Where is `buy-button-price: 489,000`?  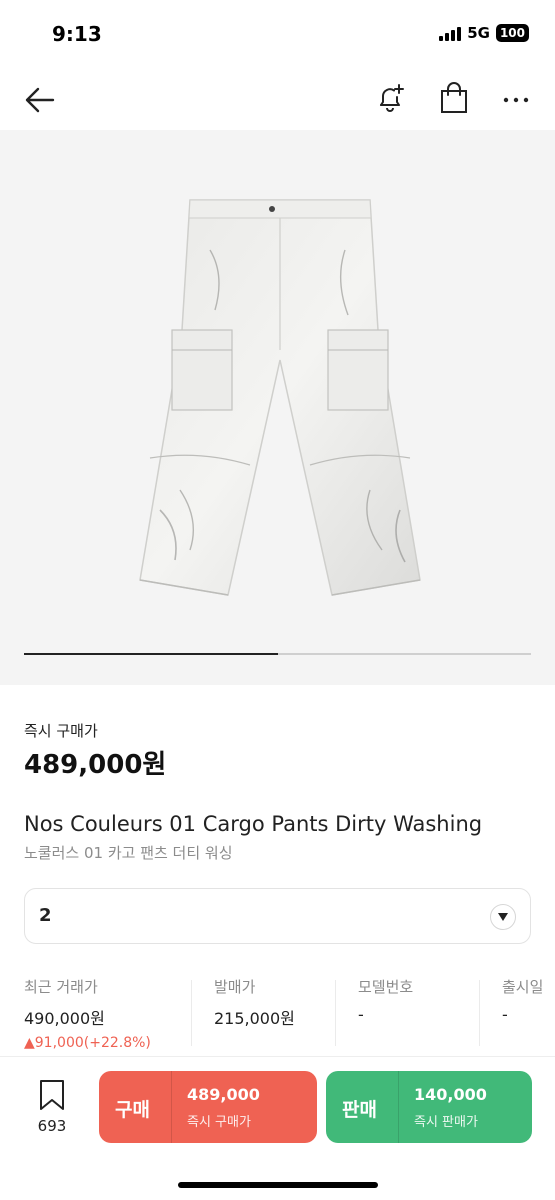 buy-button-price: 489,000 is located at coordinates (223, 1094).